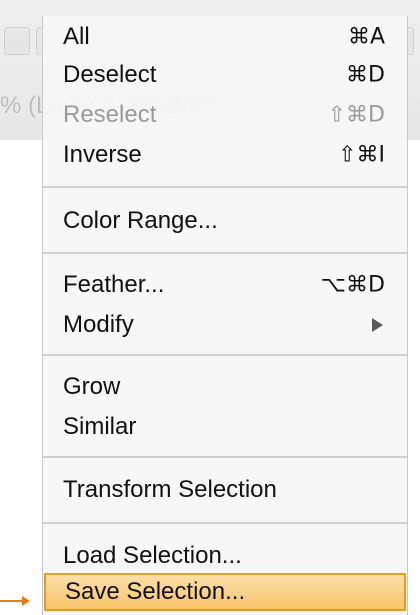  Describe the element at coordinates (361, 155) in the screenshot. I see `menu-item-shortcut: ⇧⌘I` at that location.